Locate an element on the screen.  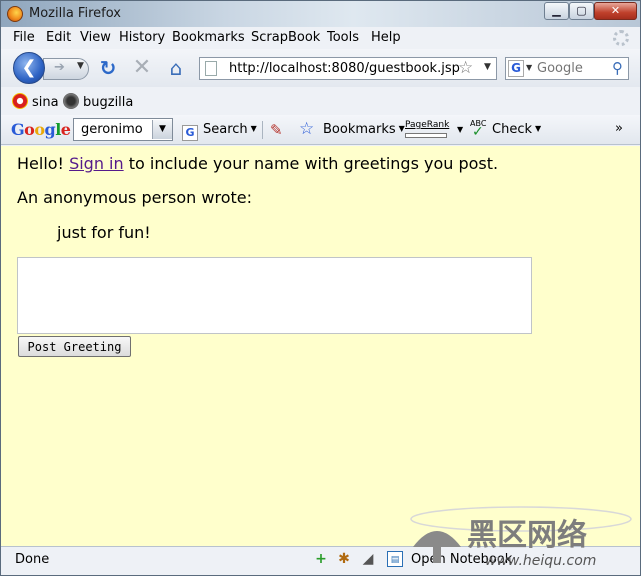
spellcheck-icon: ✓ is located at coordinates (478, 132).